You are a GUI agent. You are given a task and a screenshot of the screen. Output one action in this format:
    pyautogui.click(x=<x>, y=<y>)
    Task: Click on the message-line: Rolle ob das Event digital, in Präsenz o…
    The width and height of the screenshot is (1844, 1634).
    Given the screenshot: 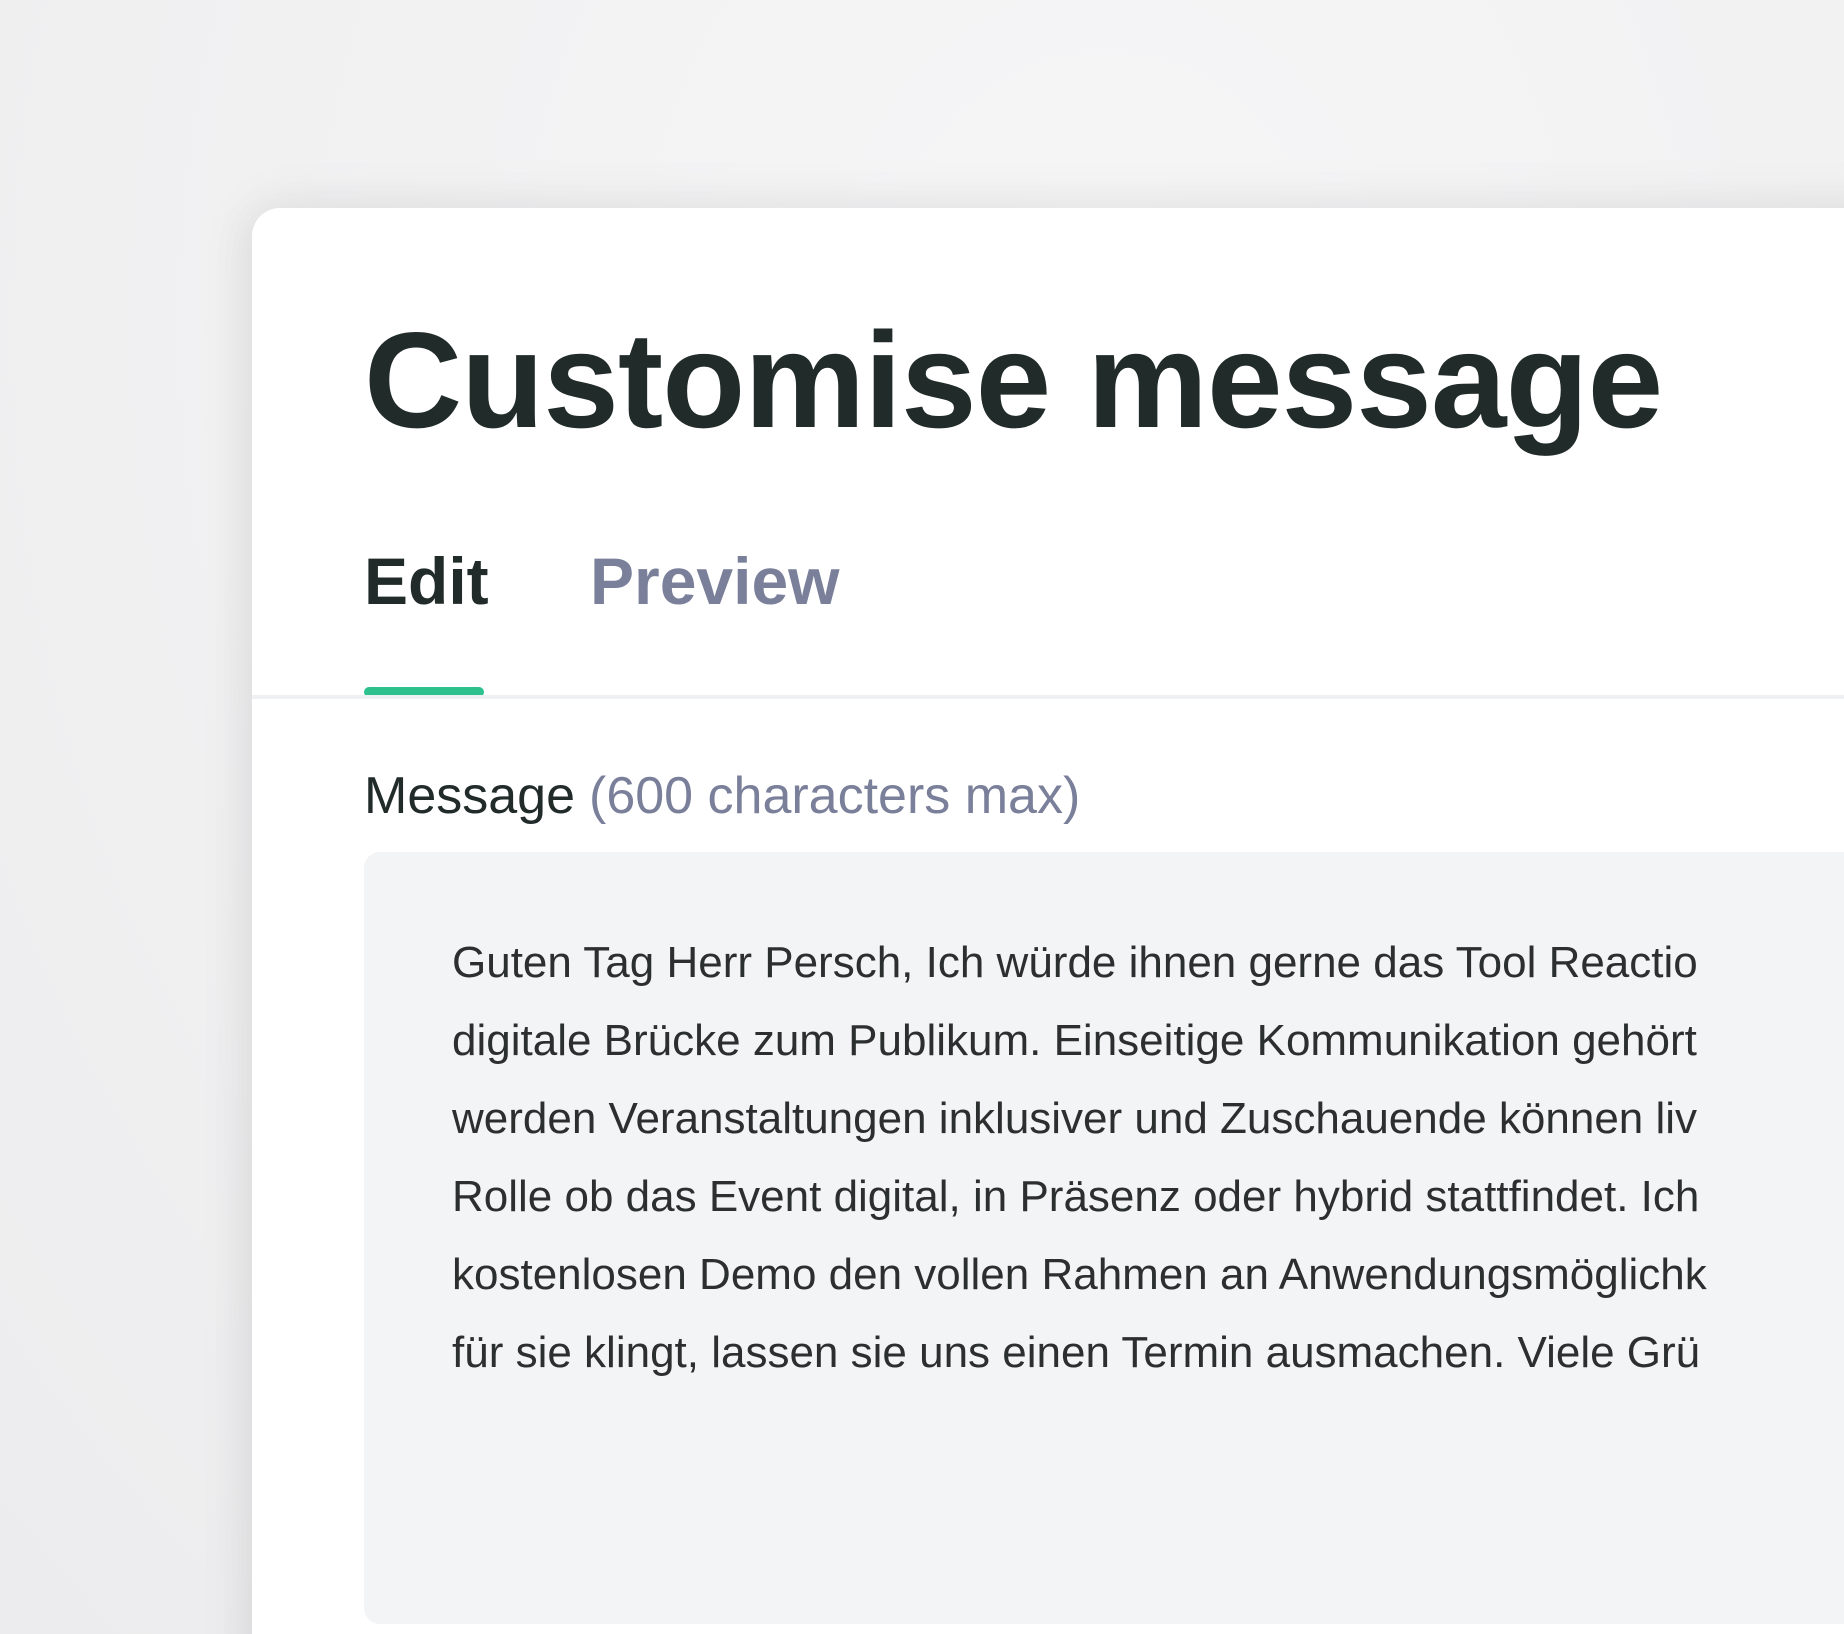 What is the action you would take?
    pyautogui.click(x=1076, y=1196)
    